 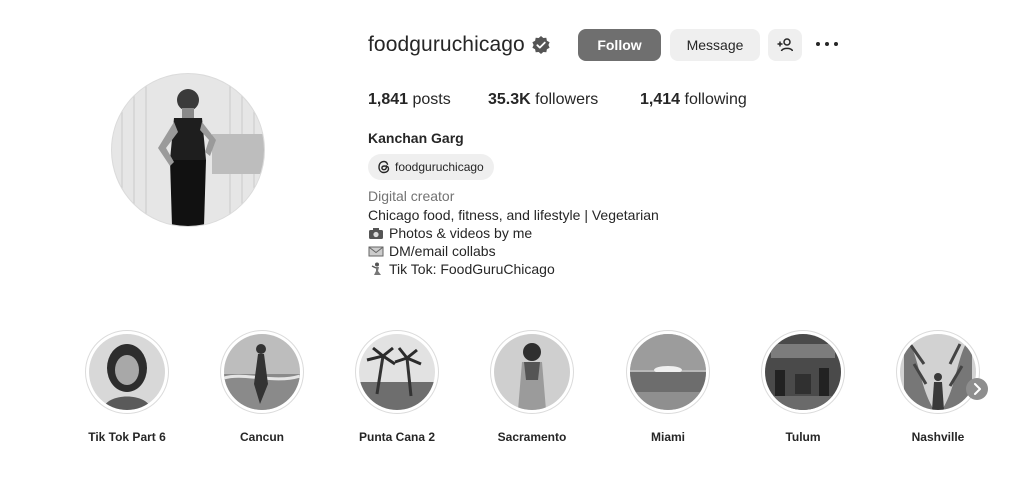 I want to click on profile-category: Digital creator, so click(x=411, y=196).